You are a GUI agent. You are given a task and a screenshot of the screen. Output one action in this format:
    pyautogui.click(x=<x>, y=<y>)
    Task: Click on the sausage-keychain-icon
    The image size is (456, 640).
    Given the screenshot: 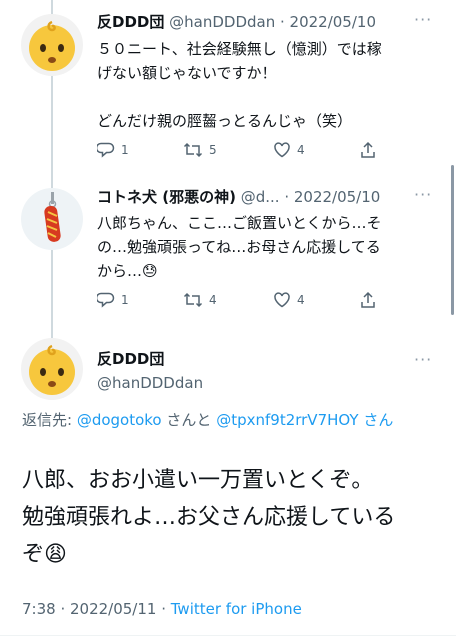 What is the action you would take?
    pyautogui.click(x=52, y=219)
    